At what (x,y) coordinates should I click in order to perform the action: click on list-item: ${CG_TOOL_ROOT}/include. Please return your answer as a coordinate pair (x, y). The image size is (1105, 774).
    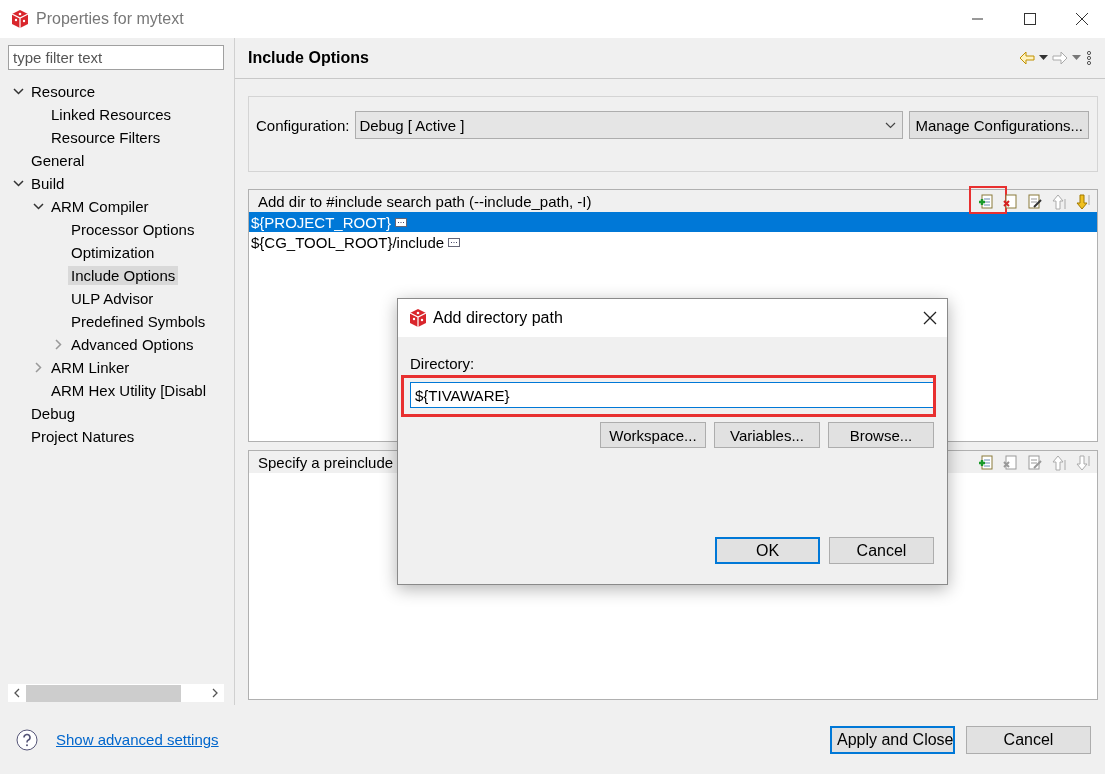
    Looking at the image, I should click on (673, 242).